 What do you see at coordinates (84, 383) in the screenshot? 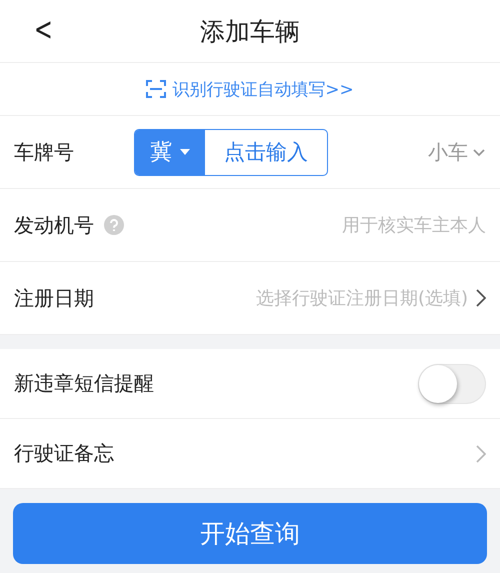
I see `setting-label: 新违章短信提醒` at bounding box center [84, 383].